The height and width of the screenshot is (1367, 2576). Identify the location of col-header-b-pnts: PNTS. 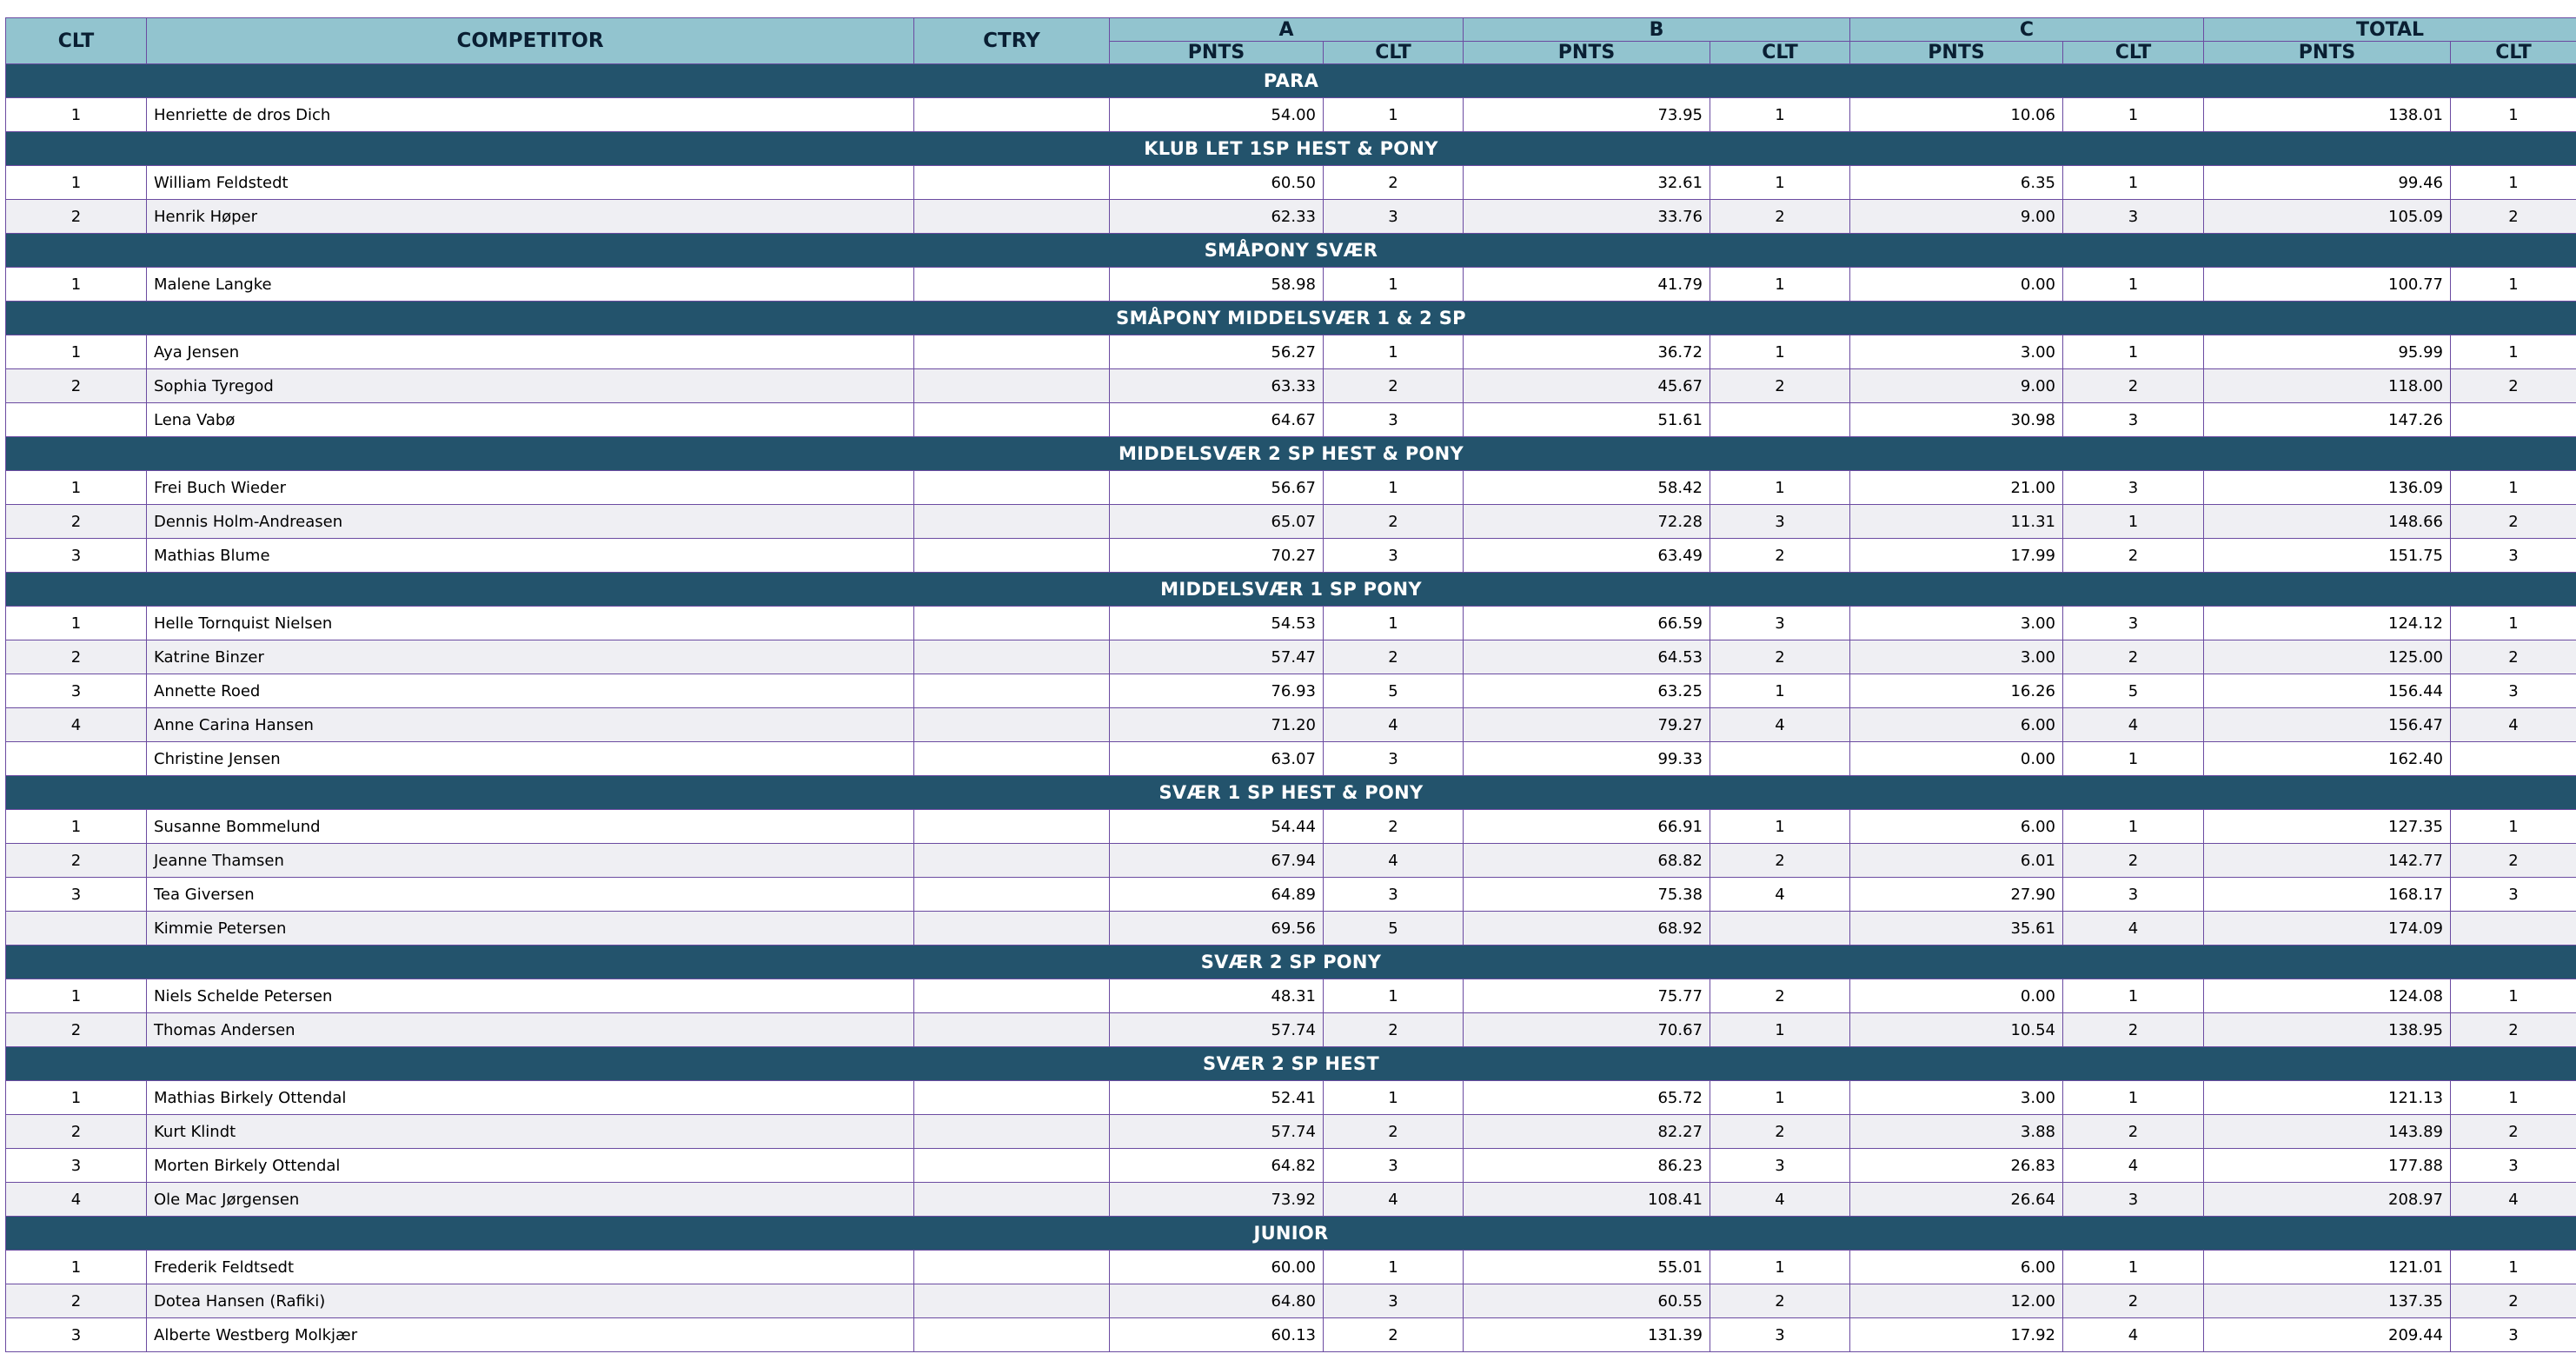
(1586, 52).